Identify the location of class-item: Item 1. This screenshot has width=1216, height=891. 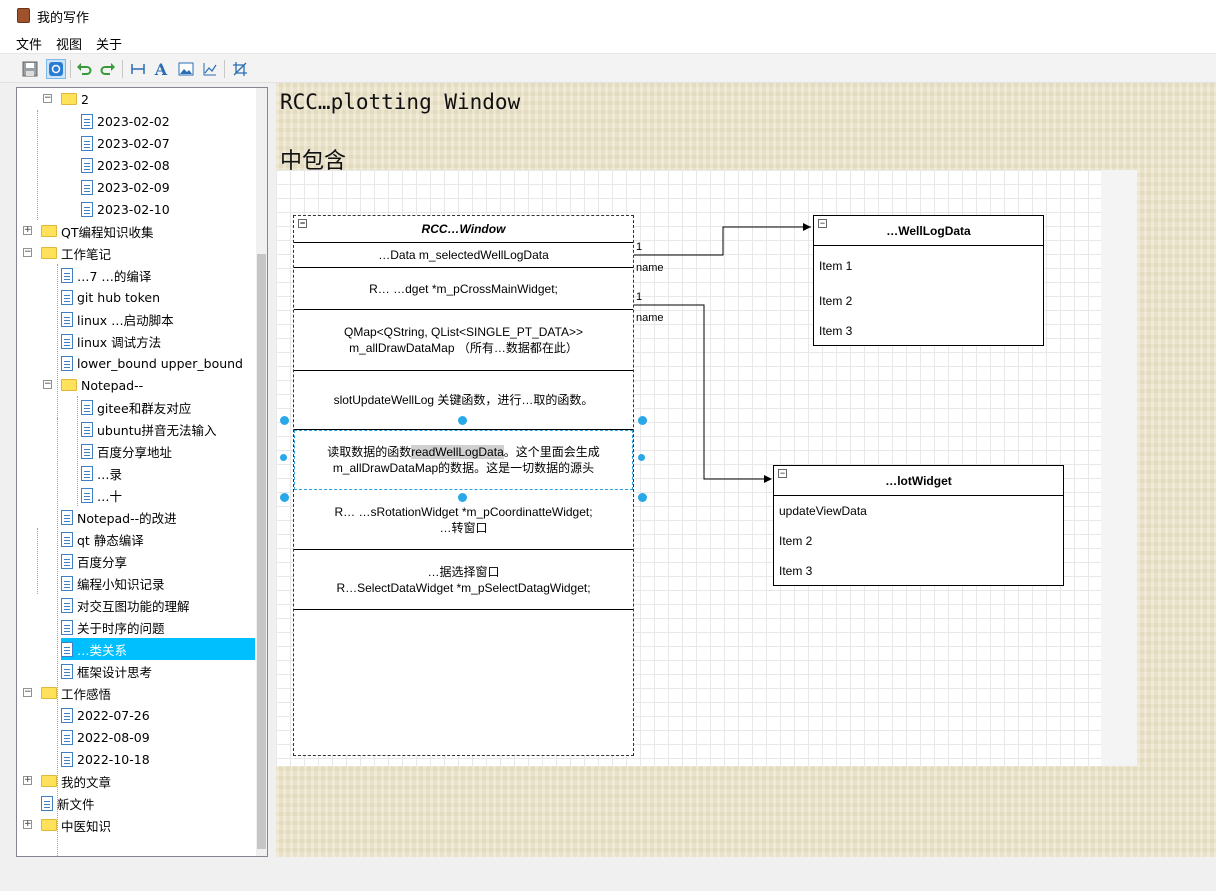
(835, 266).